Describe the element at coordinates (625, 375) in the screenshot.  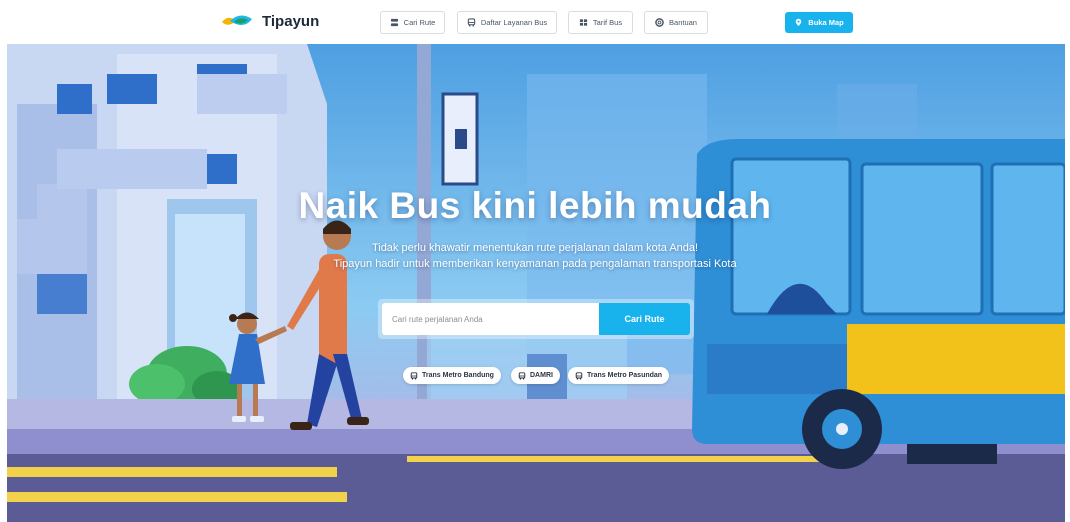
I see `service-chip-label: Trans Metro Pasundan` at that location.